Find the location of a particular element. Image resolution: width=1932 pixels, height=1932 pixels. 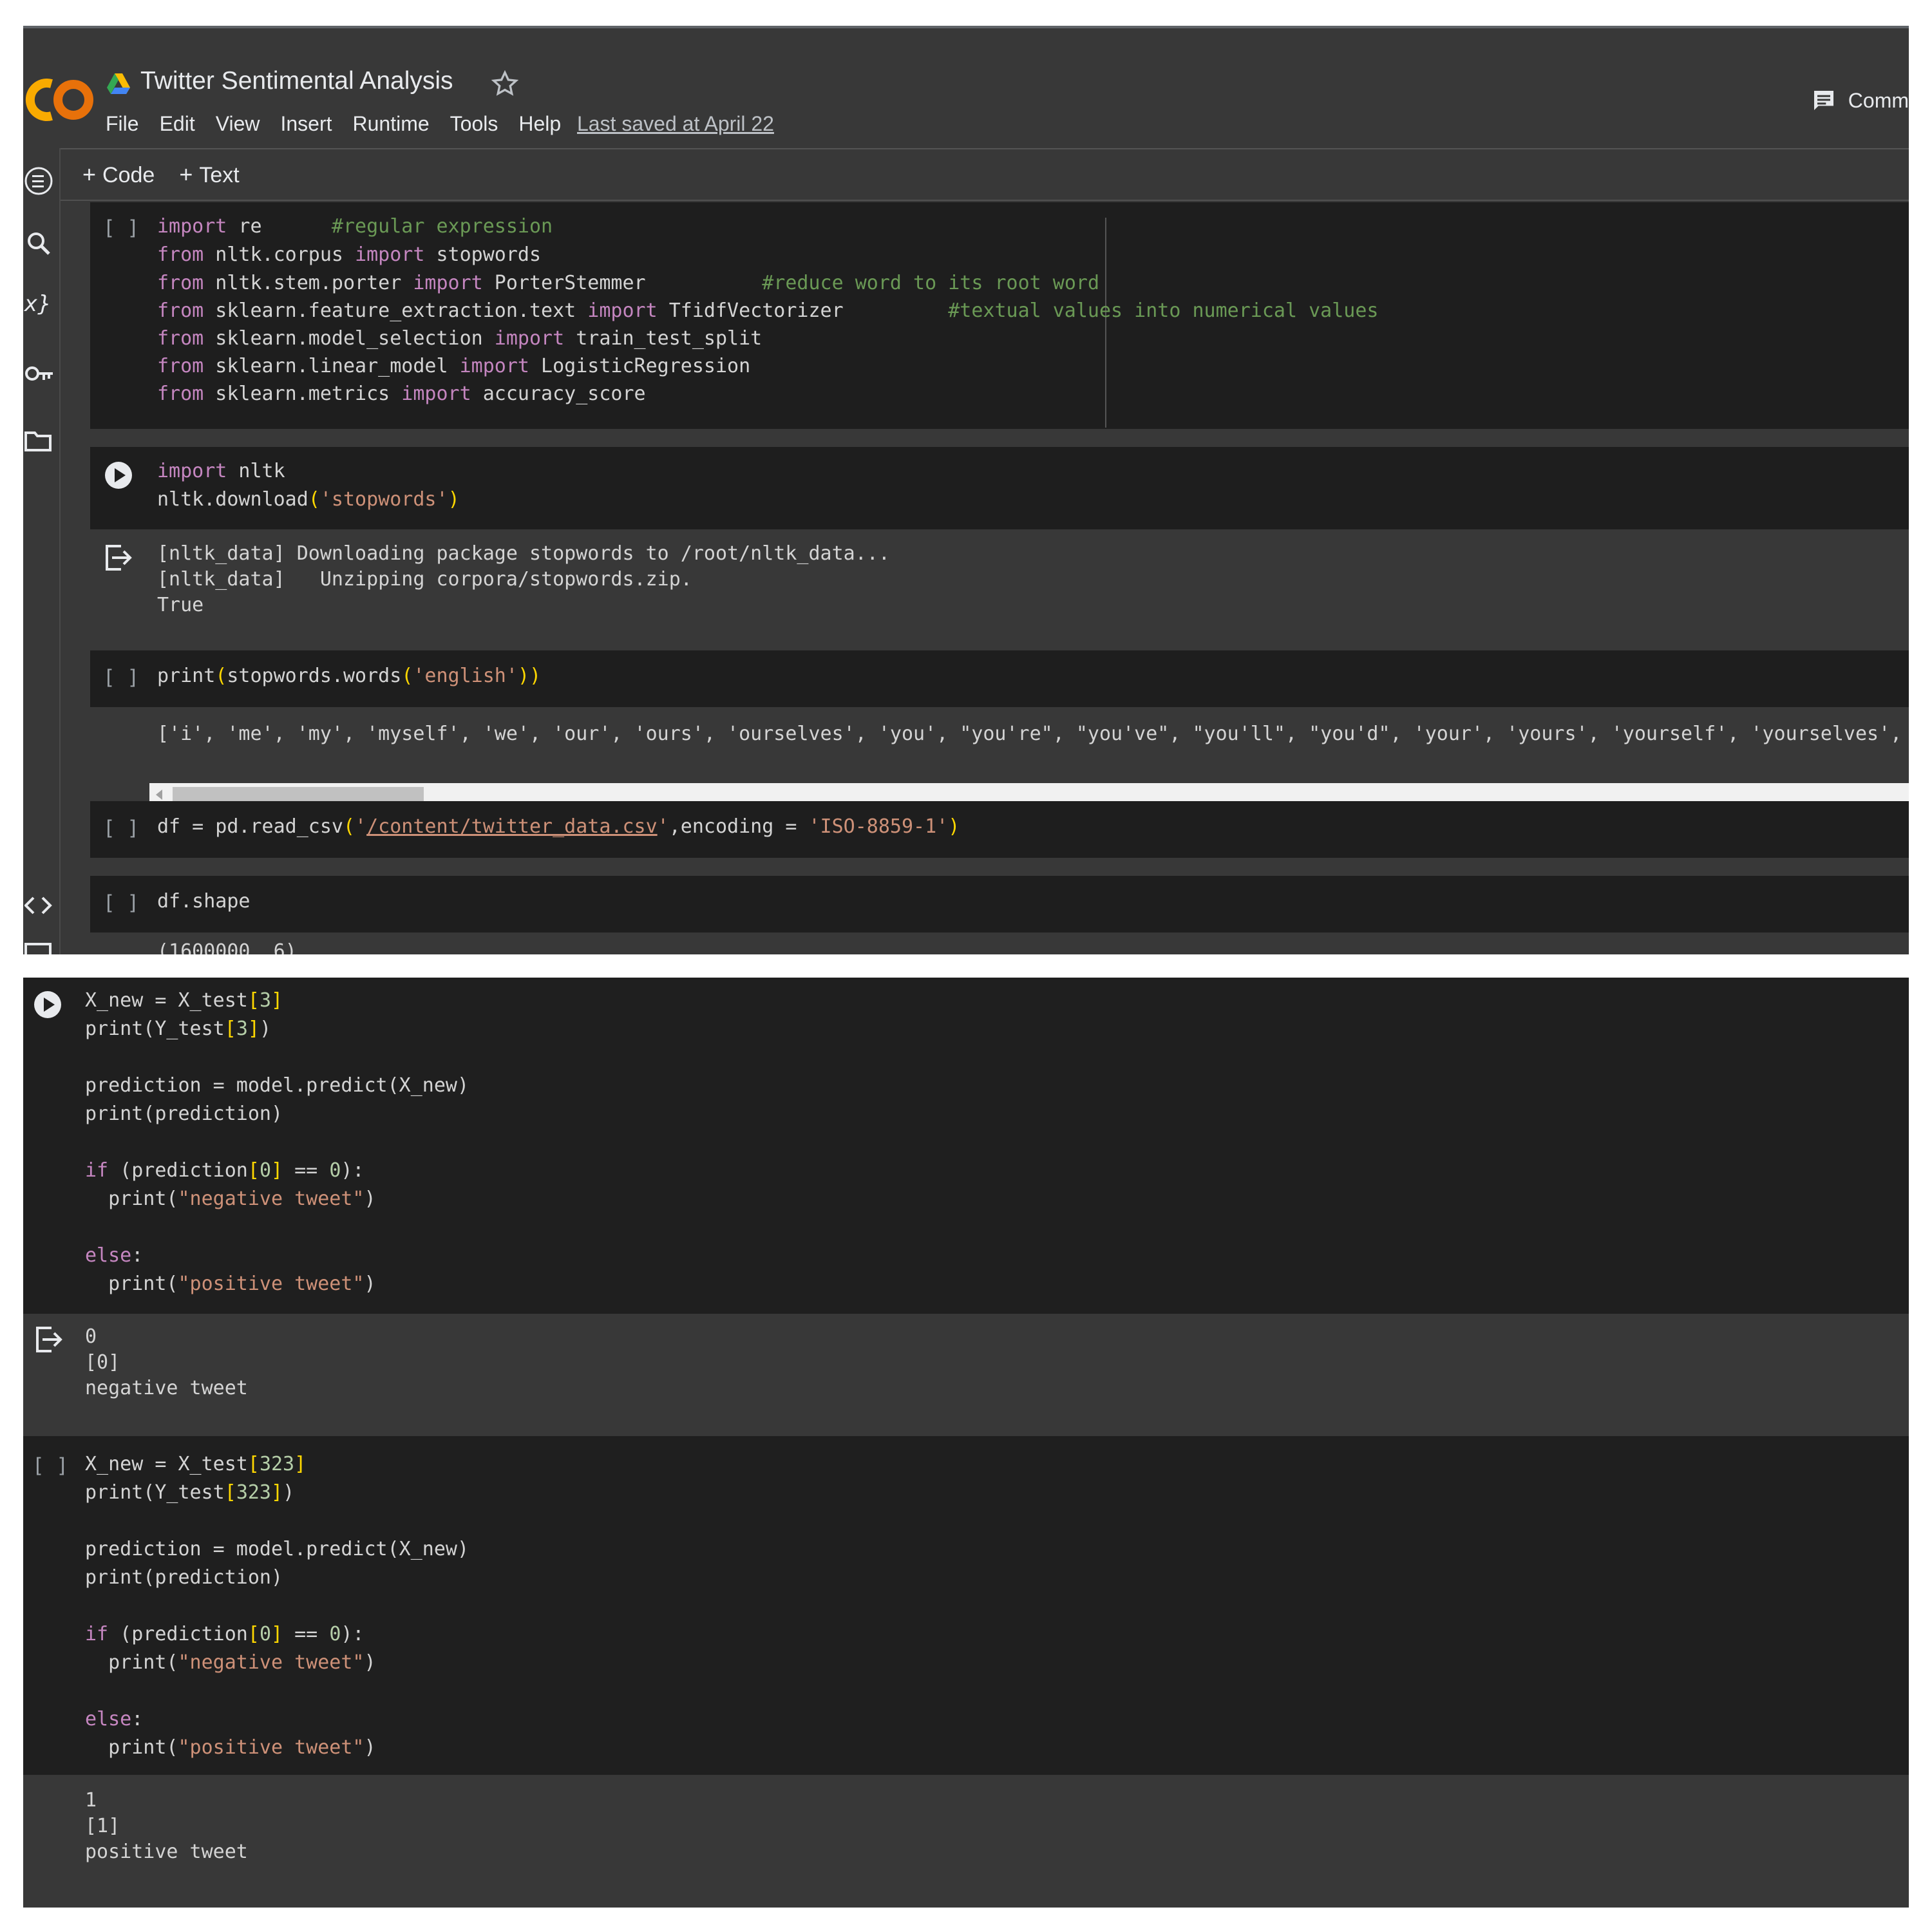

terminal-icon is located at coordinates (40, 946).